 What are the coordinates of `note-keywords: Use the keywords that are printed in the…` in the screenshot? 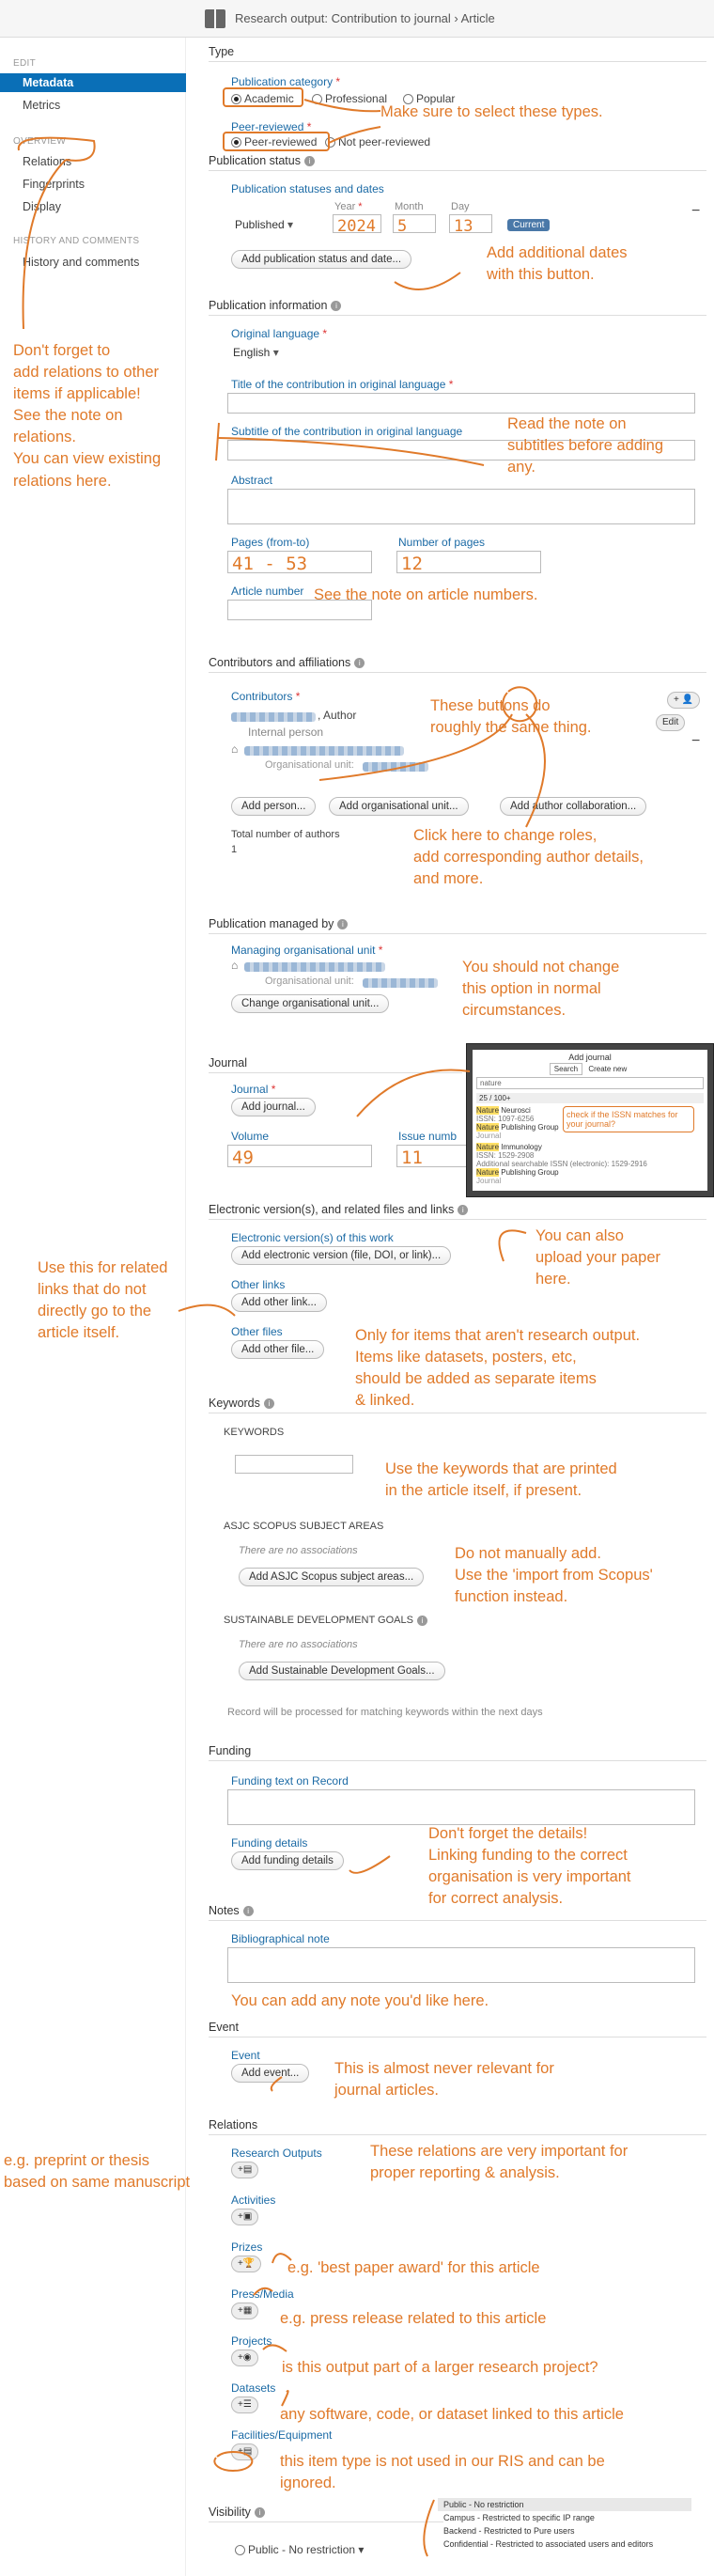 It's located at (501, 1480).